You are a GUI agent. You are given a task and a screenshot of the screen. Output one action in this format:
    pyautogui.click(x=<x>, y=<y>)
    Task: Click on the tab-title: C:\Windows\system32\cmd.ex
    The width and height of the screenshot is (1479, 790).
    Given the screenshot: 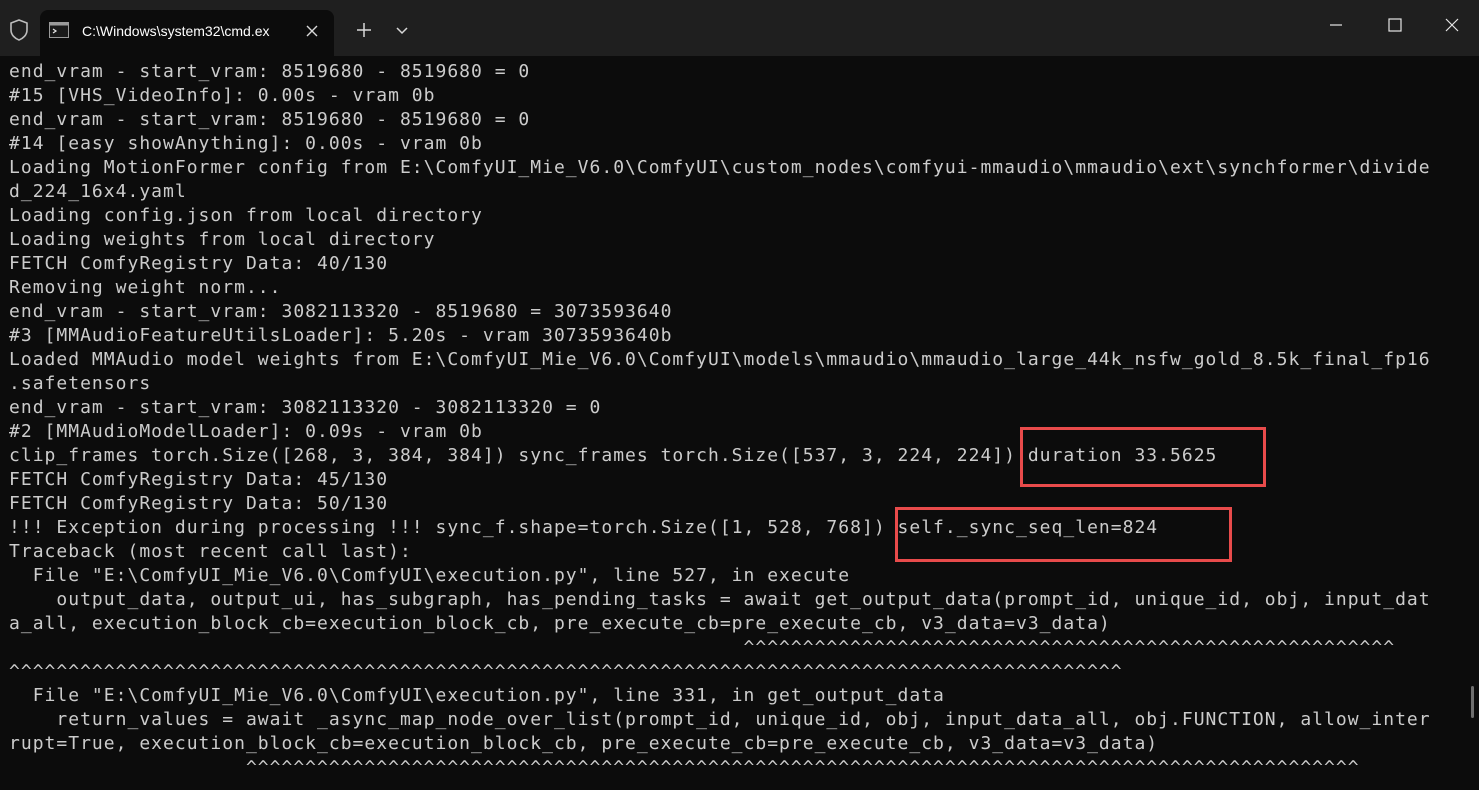 What is the action you would take?
    pyautogui.click(x=176, y=31)
    